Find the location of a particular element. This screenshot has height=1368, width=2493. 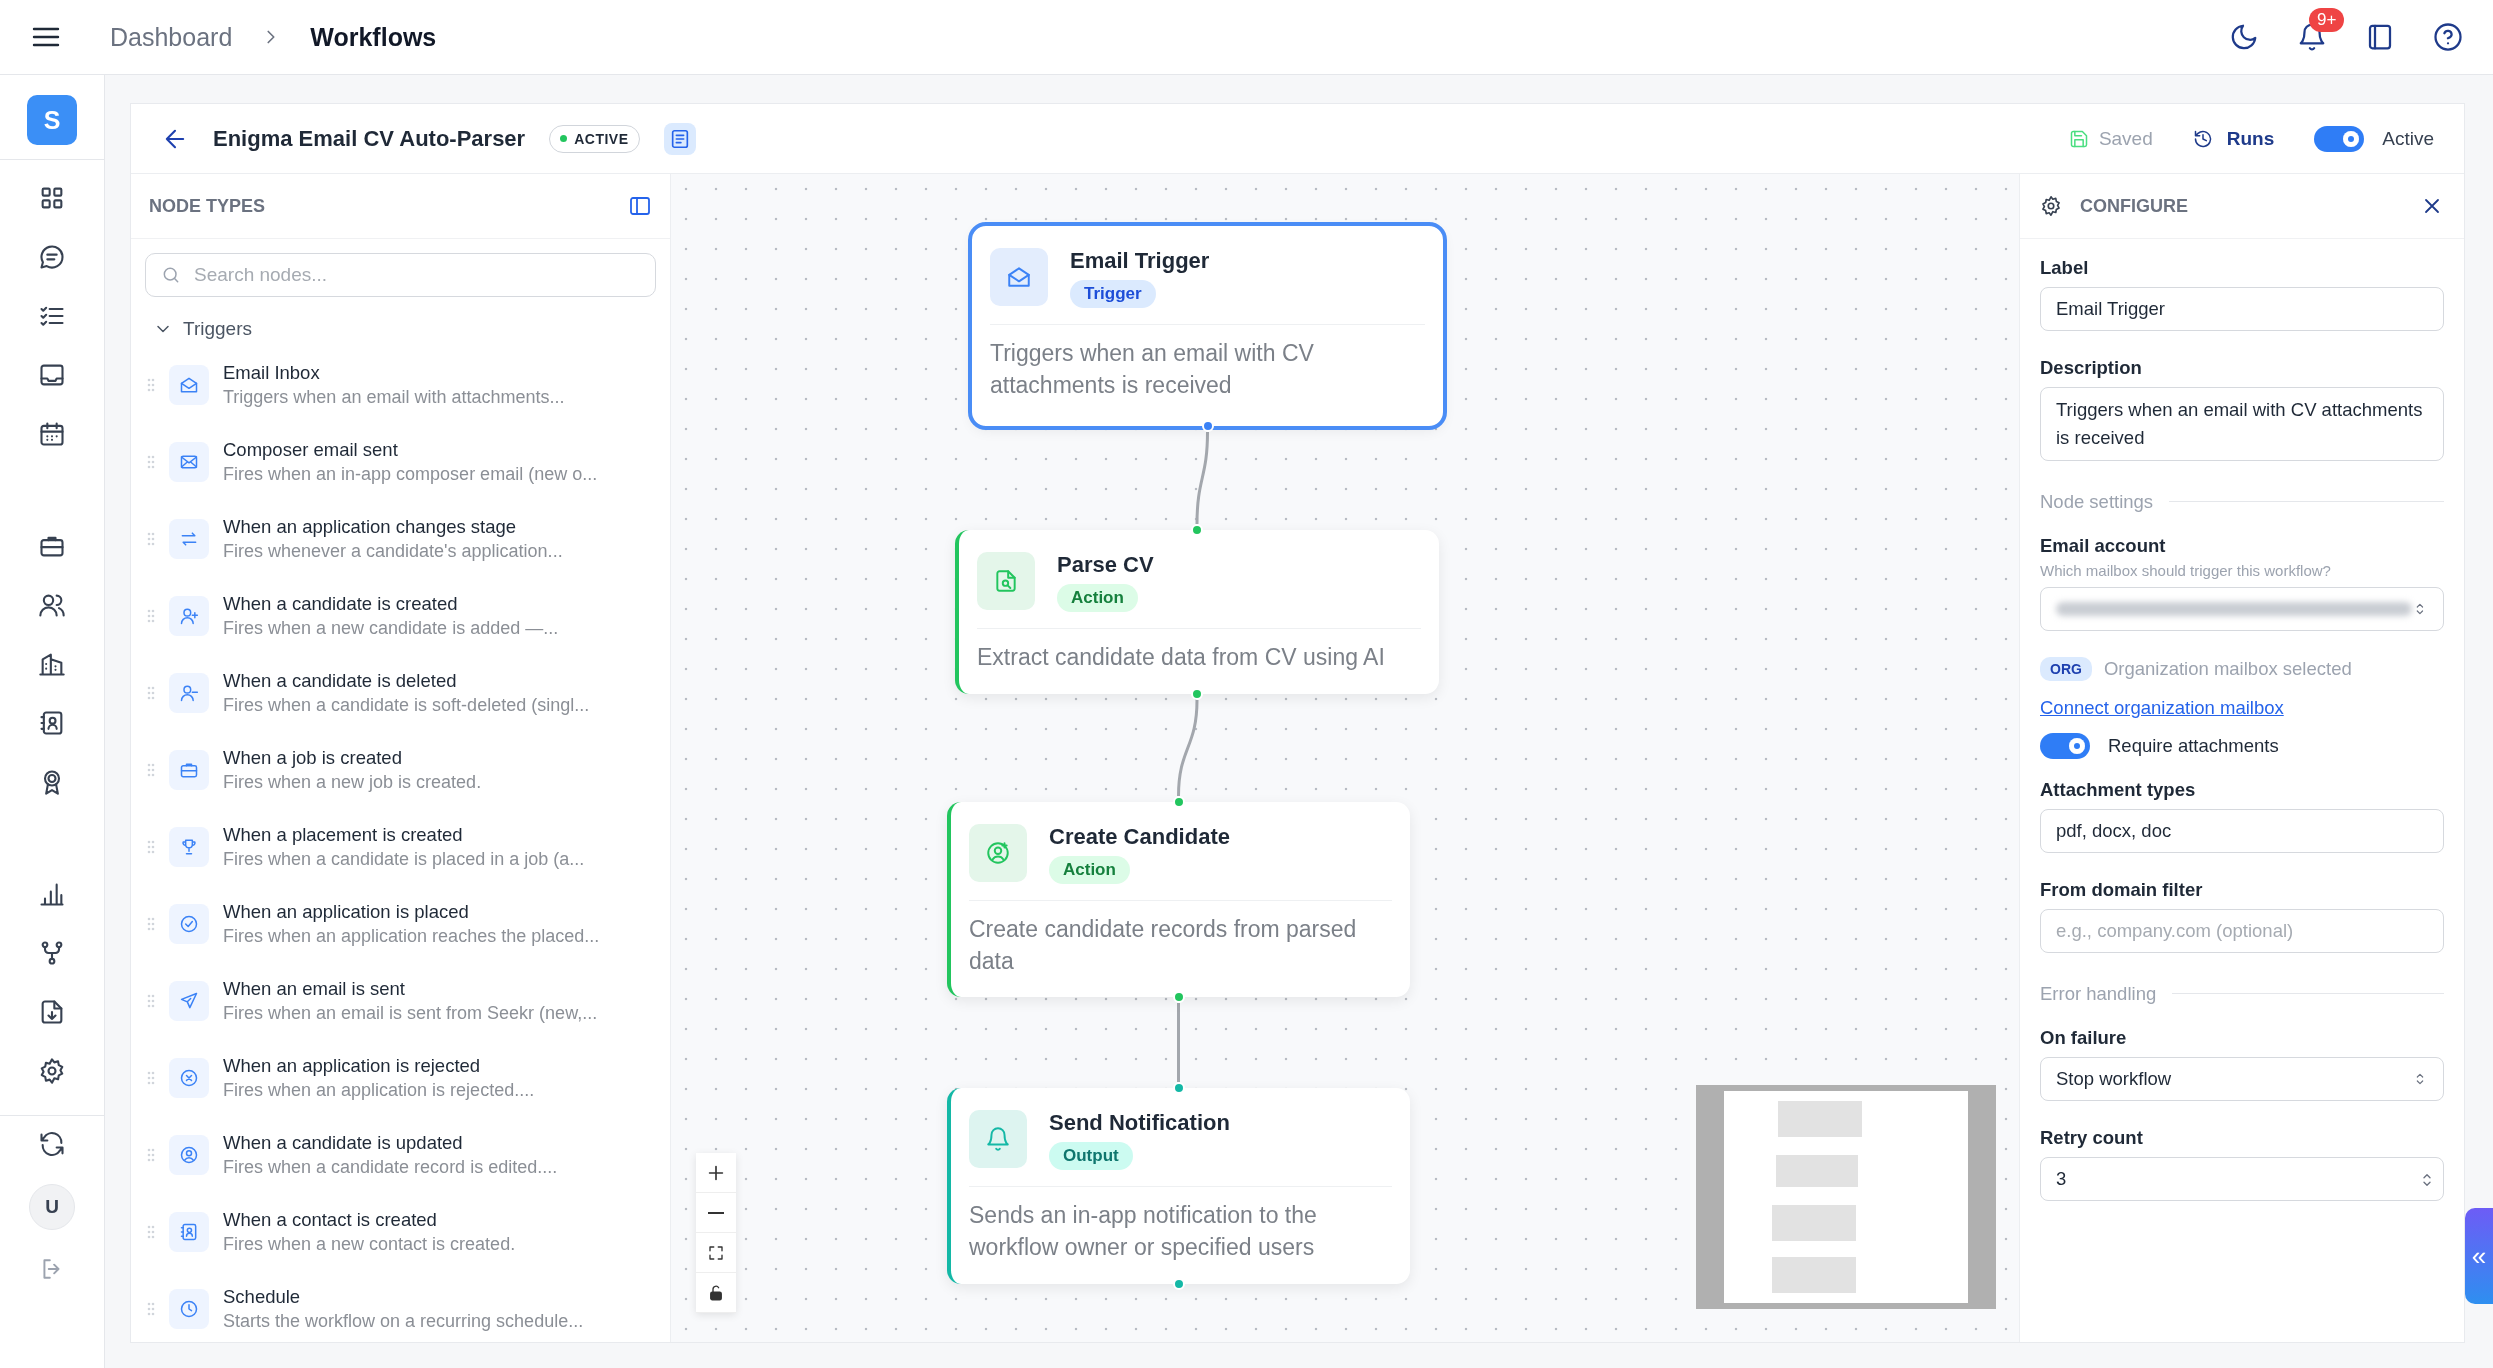

fit-view-icon is located at coordinates (716, 1252).